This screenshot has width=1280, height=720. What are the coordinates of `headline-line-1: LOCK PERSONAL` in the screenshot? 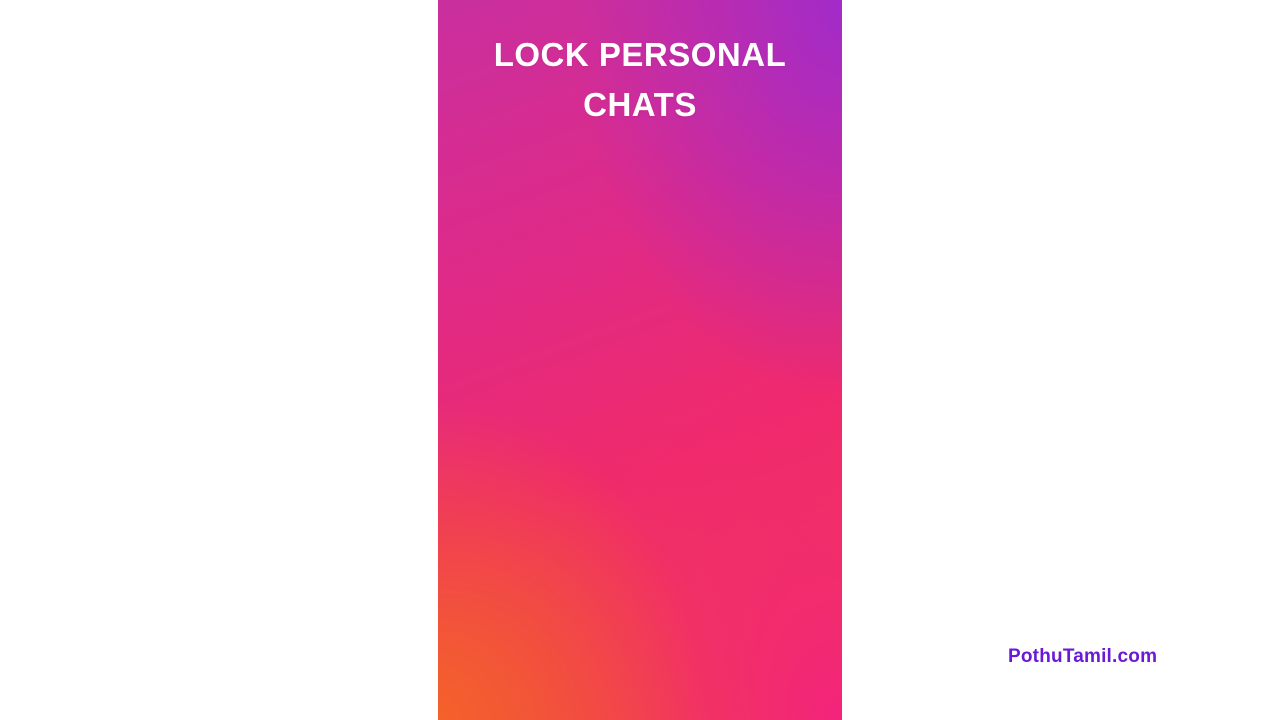 It's located at (640, 54).